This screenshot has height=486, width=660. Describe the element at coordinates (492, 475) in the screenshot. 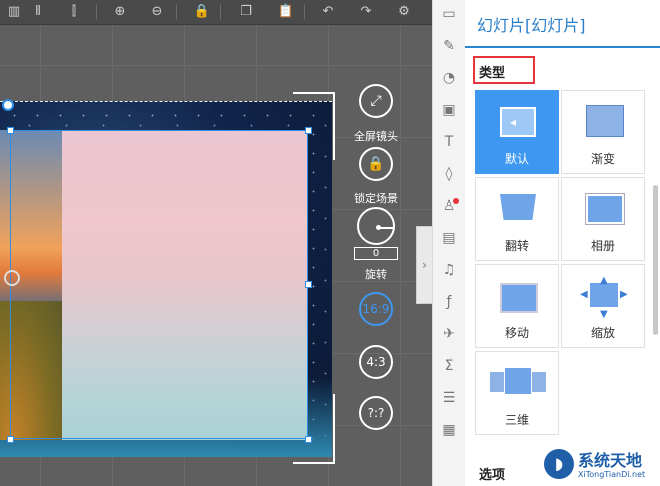

I see `options-heading: 选项` at that location.